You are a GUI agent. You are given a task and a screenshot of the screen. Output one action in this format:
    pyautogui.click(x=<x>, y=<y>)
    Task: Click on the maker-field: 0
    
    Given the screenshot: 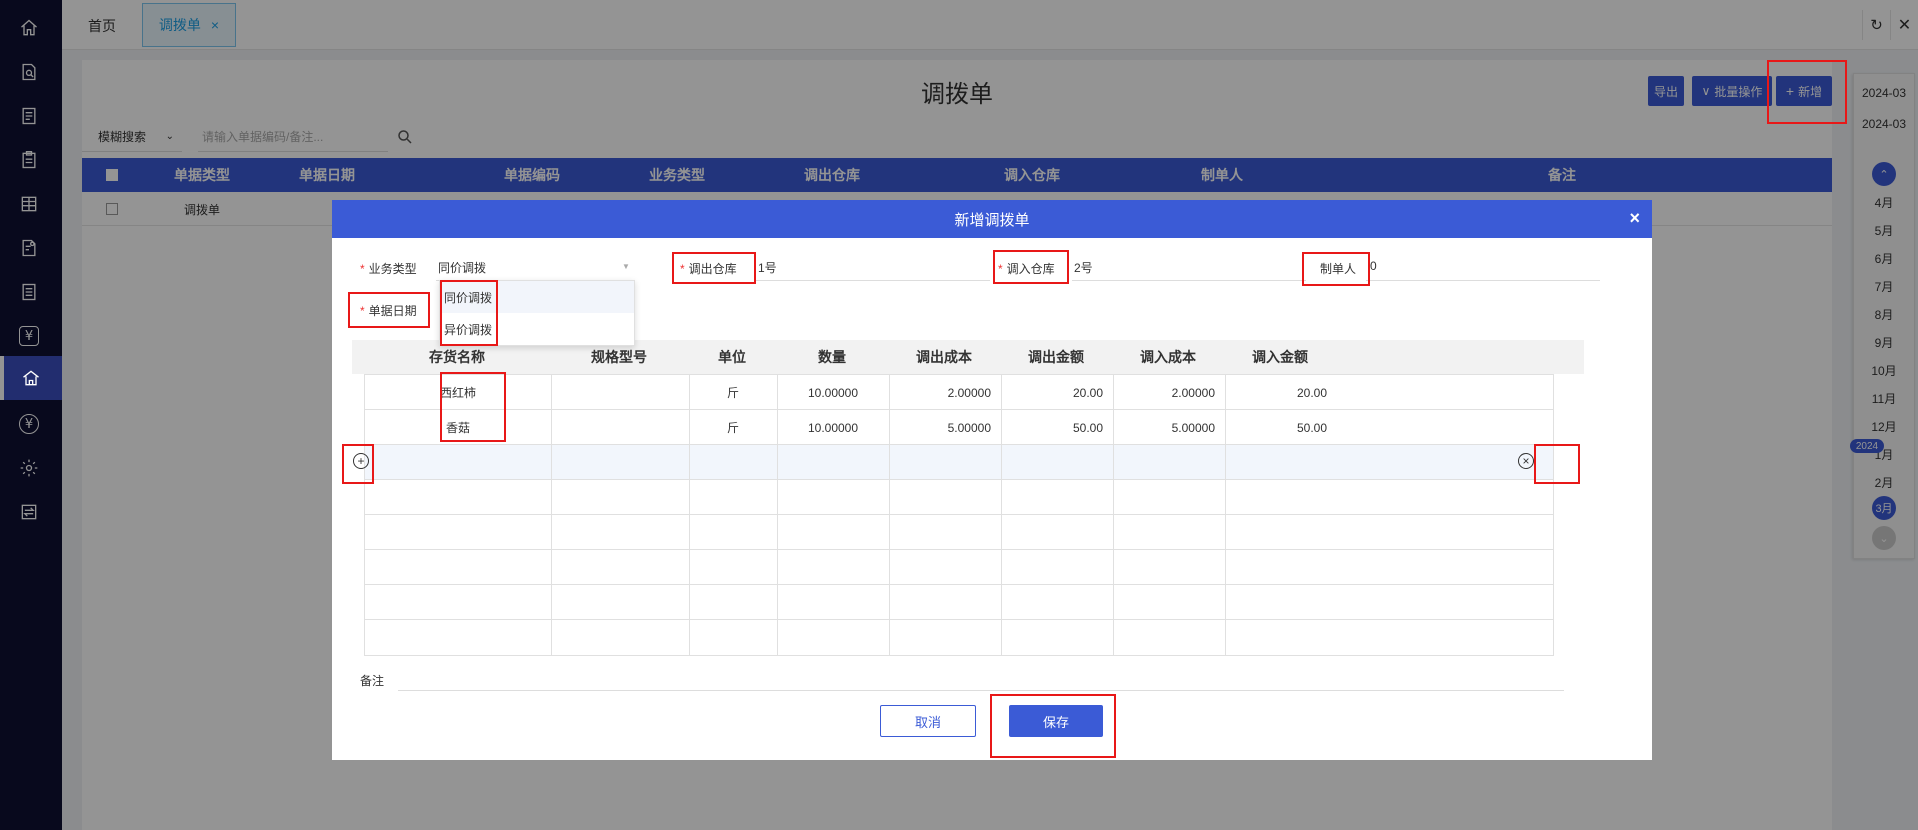 What is the action you would take?
    pyautogui.click(x=1373, y=266)
    